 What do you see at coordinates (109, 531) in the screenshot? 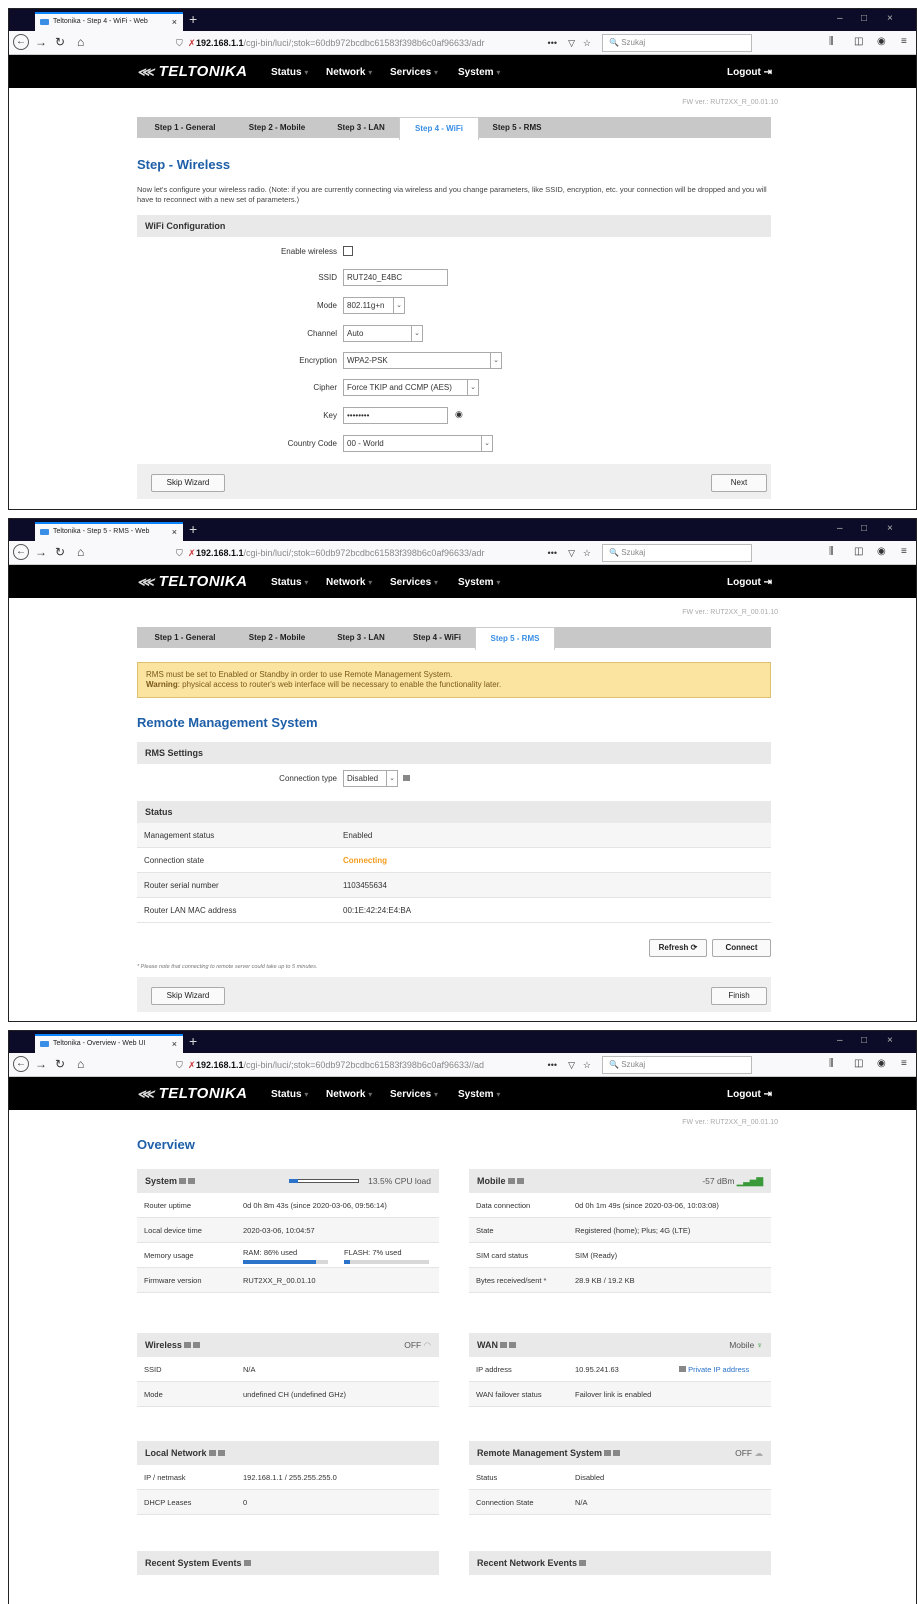
I see `browser-tab: Teltonika - Step 5 - RMS - Web ×` at bounding box center [109, 531].